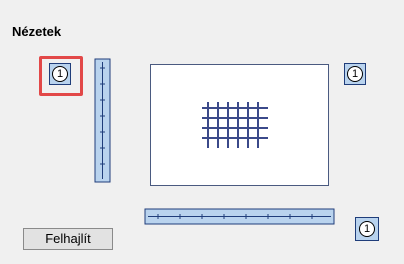  I want to click on view-button-bottom-right: 1, so click(367, 229).